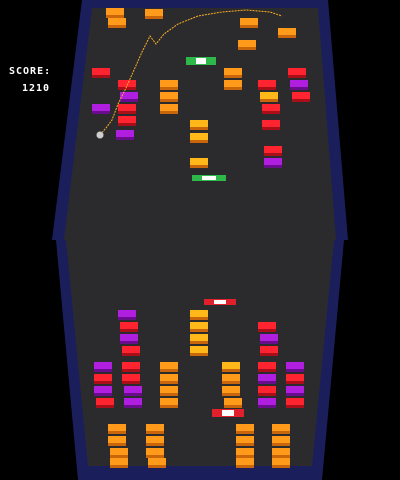 The height and width of the screenshot is (480, 400). I want to click on ball, so click(100, 135).